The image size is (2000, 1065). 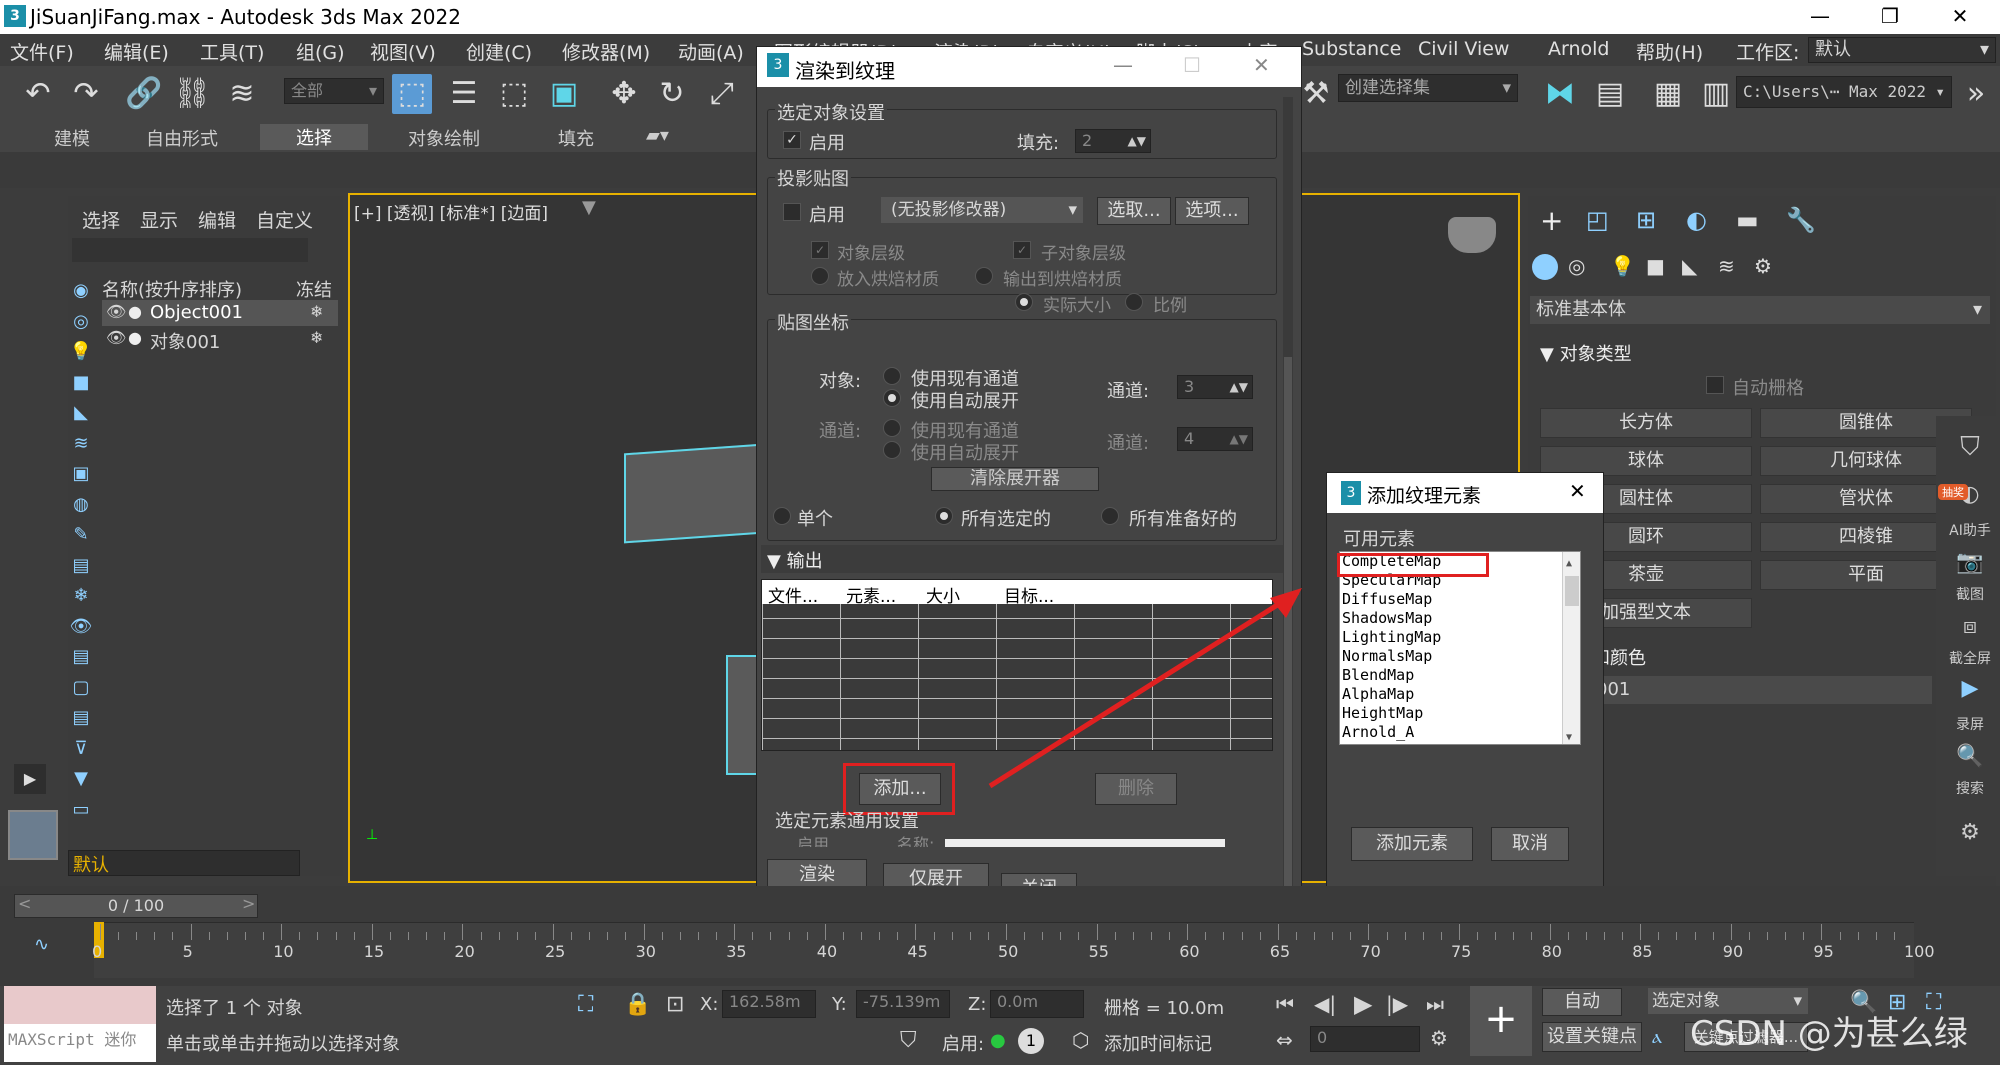 I want to click on listbox-scrollbar: ▲ ▼, so click(x=1571, y=648).